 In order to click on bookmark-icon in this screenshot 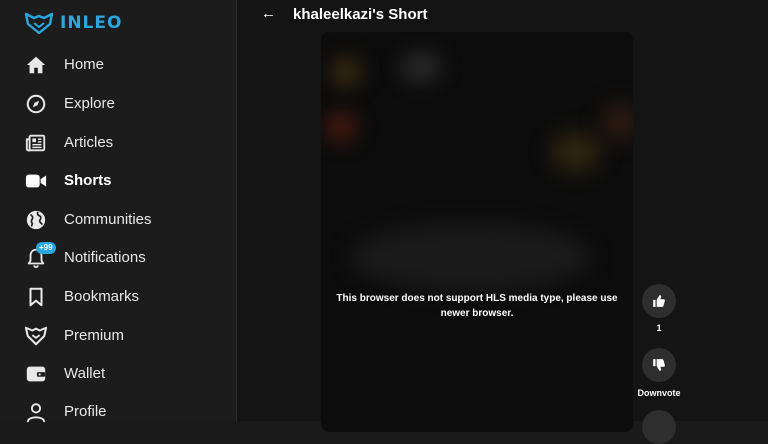, I will do `click(36, 297)`.